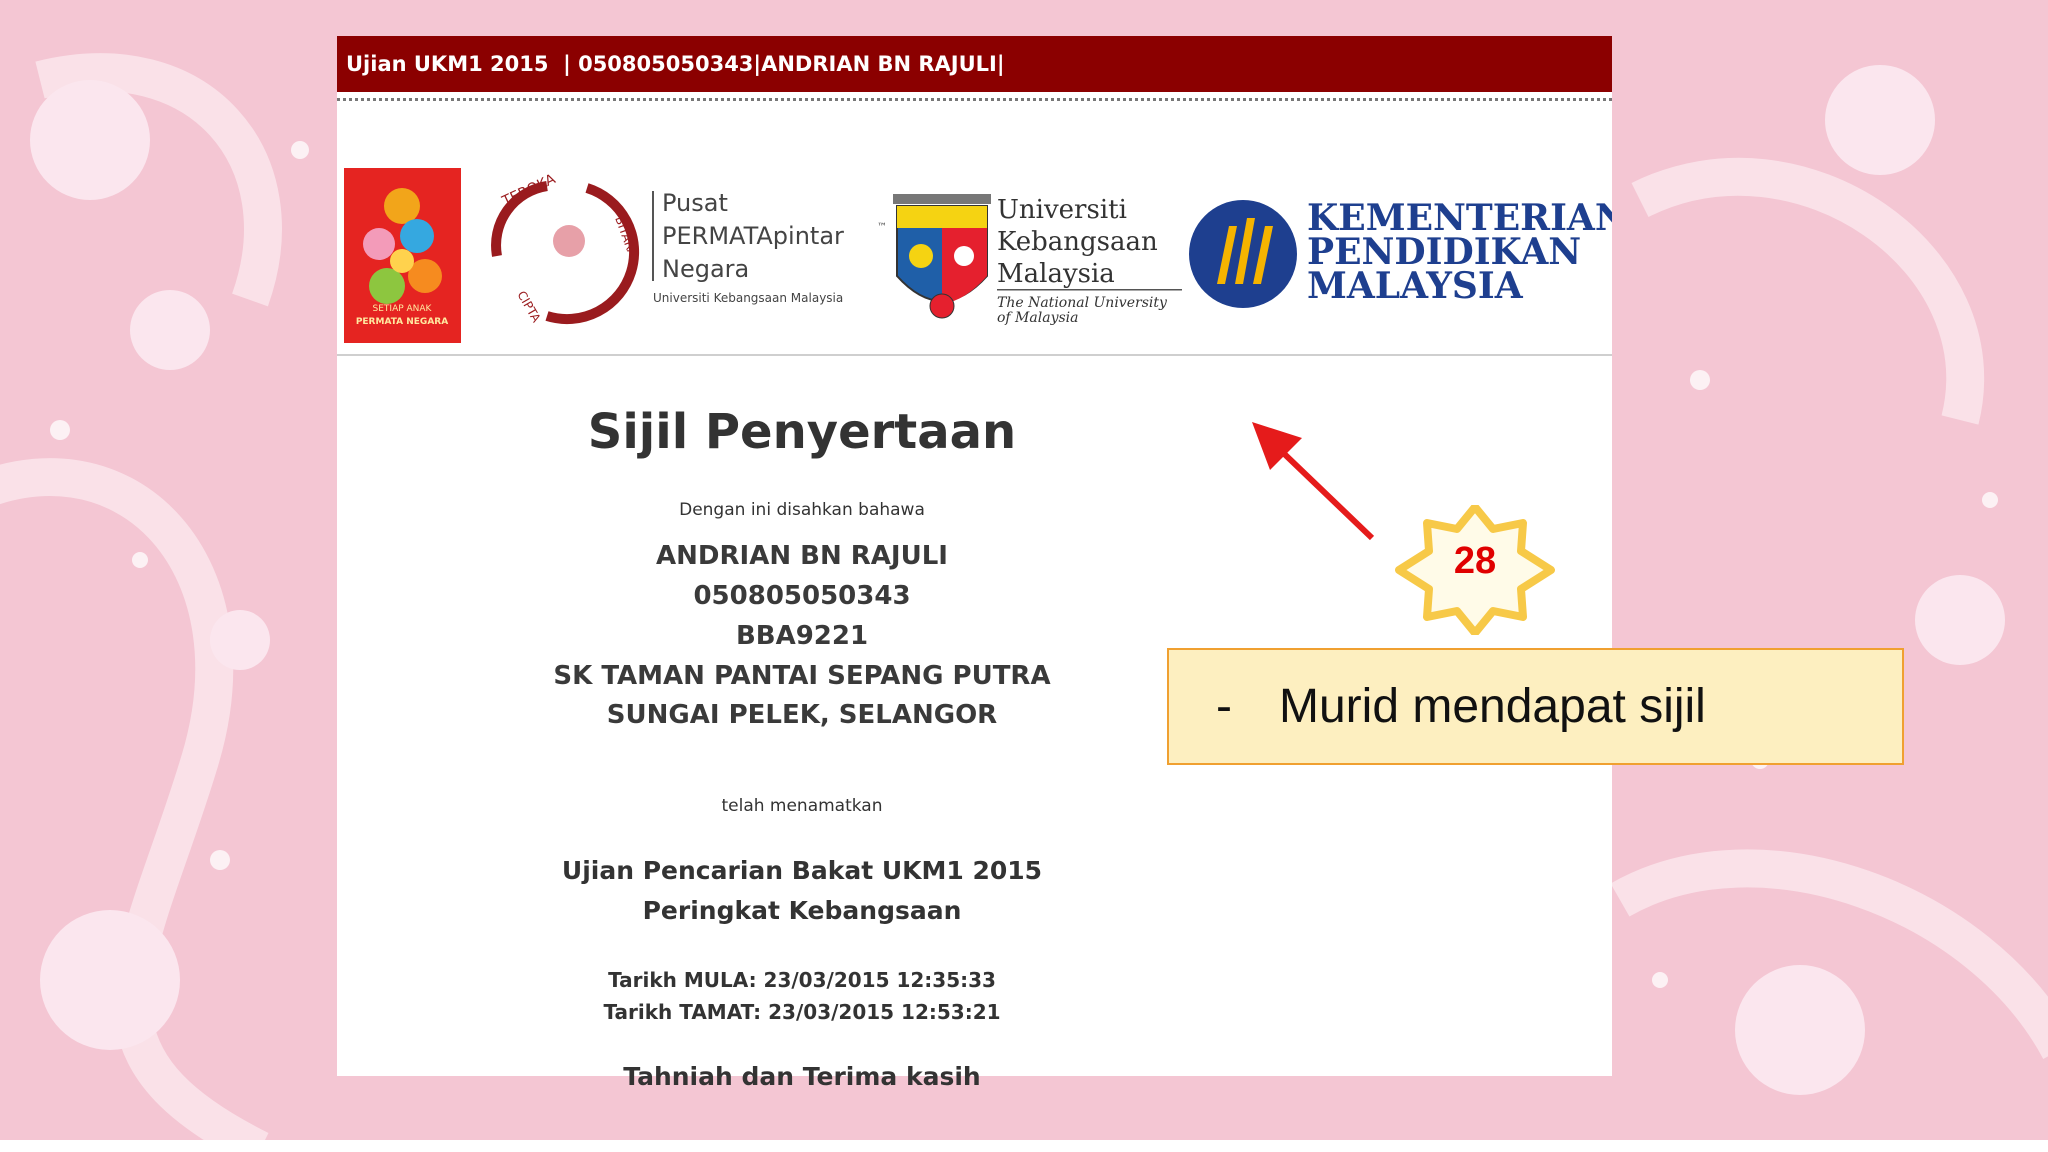  I want to click on exam-name: Ujian Pencarian Bakat UKM1 2015, so click(802, 870).